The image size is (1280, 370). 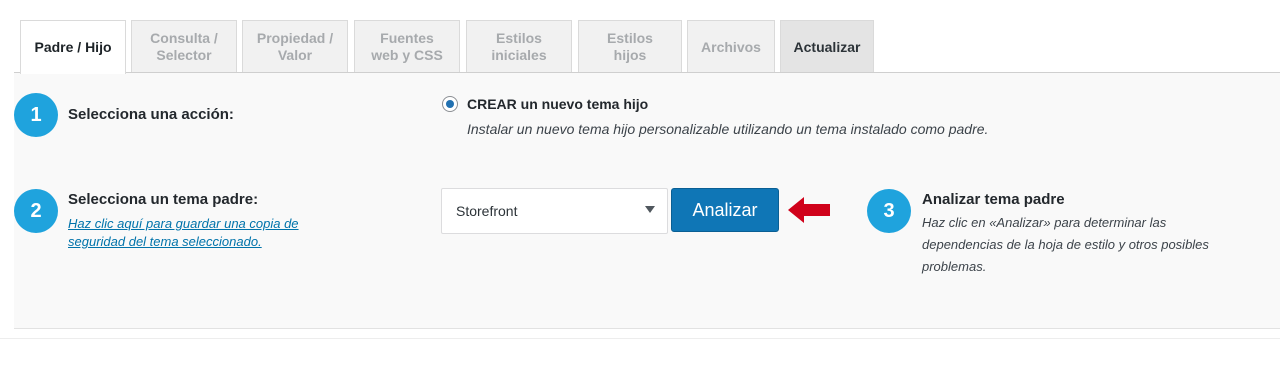 What do you see at coordinates (151, 114) in the screenshot?
I see `step-1-label: Selecciona una acción:` at bounding box center [151, 114].